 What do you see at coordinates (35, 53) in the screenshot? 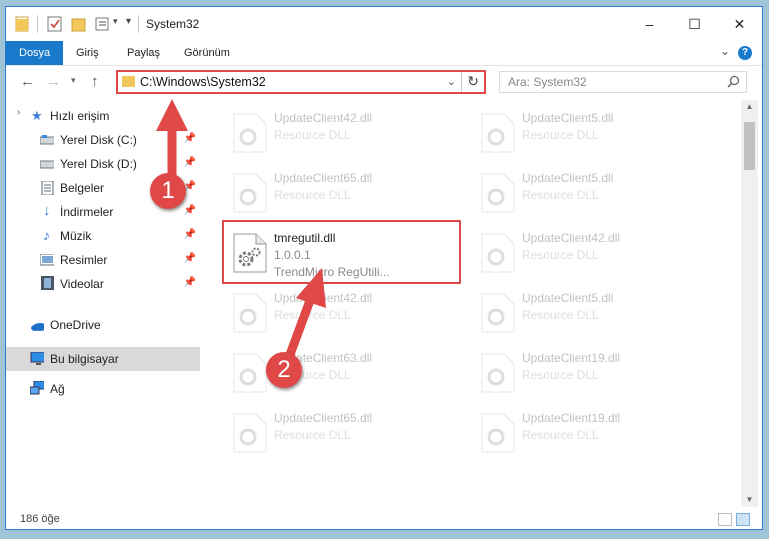
I see `tab-file: Dosya` at bounding box center [35, 53].